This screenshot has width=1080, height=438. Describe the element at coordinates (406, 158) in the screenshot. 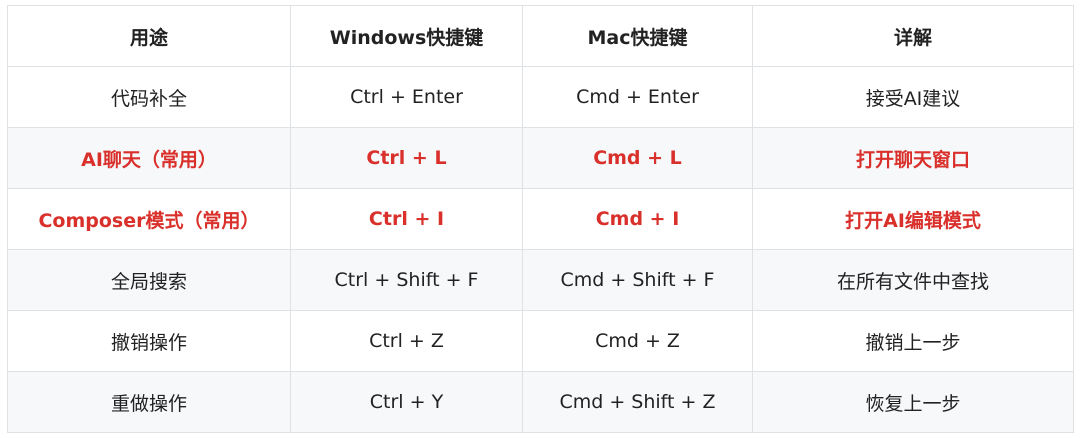

I see `cell-windows-shortcut: Ctrl + L` at that location.